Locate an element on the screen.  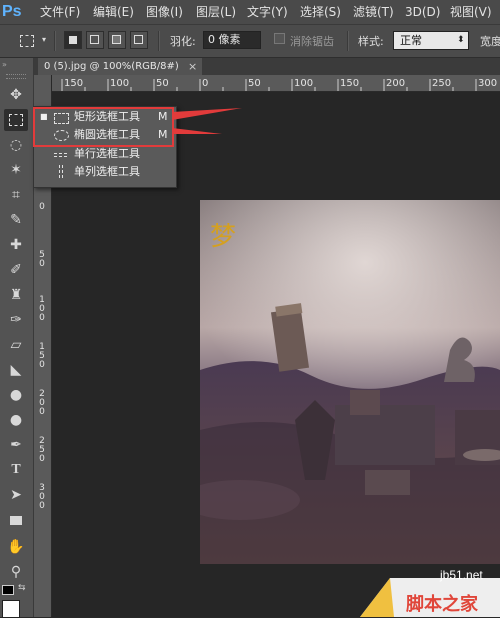
menu-edit: 编辑(E) is located at coordinates (113, 12).